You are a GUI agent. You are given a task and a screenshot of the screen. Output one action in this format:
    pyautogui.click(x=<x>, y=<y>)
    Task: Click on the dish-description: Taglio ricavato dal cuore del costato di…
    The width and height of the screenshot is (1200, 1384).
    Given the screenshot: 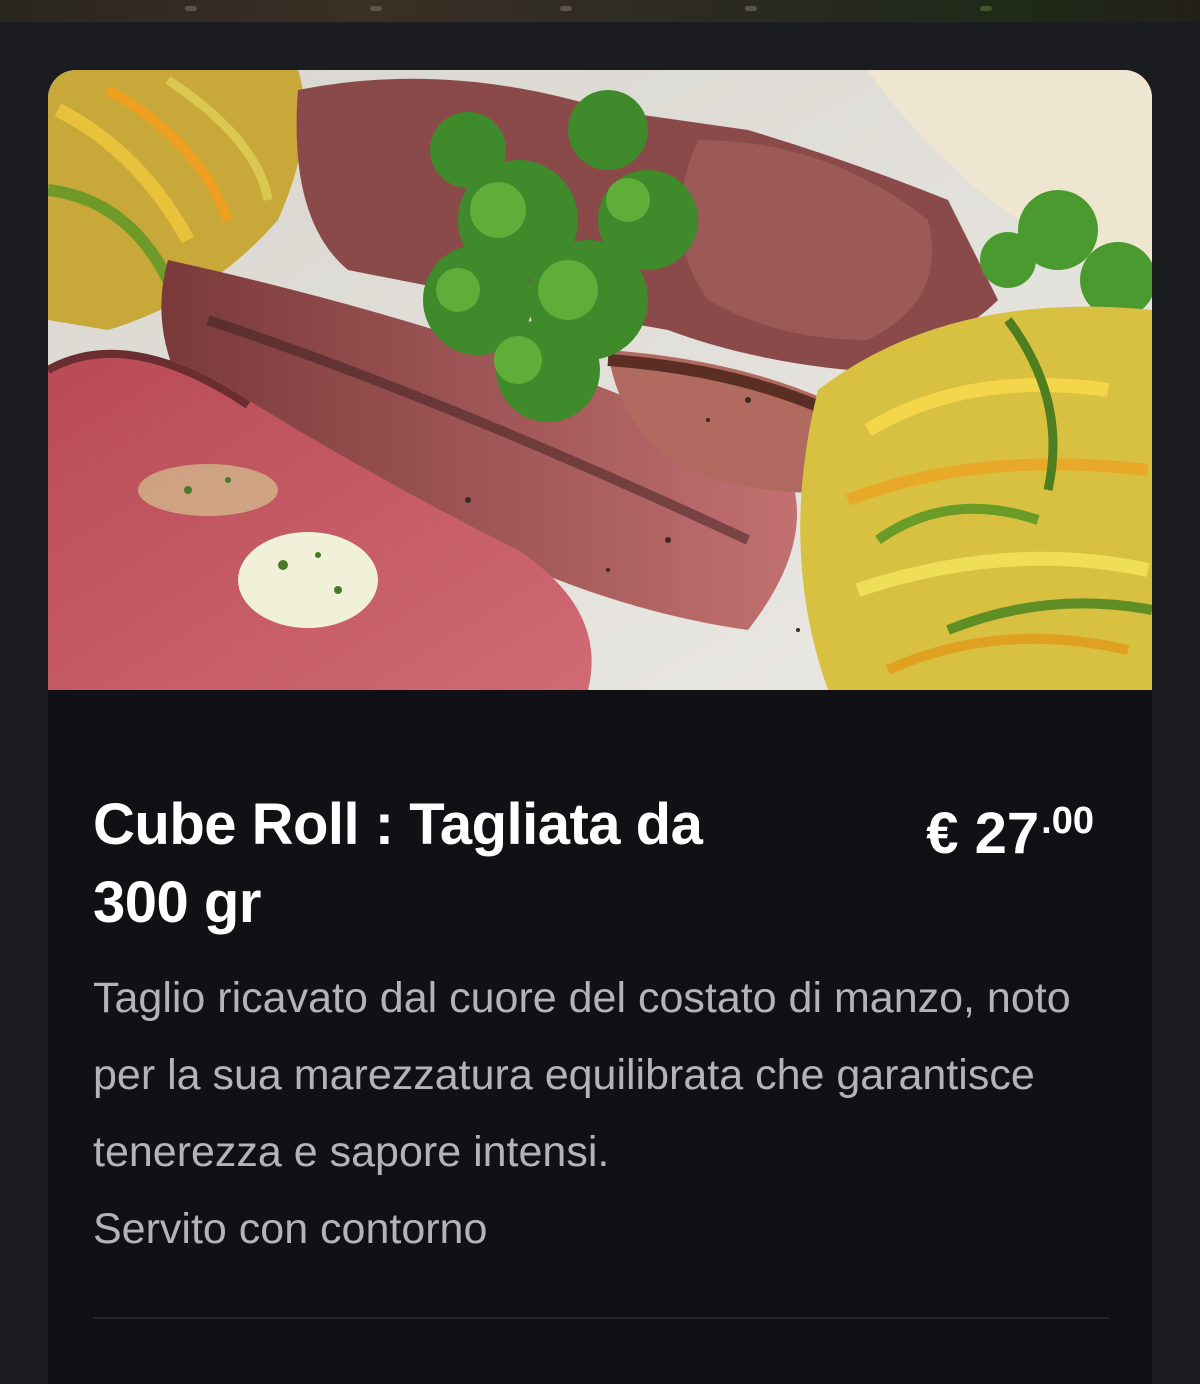 What is the action you would take?
    pyautogui.click(x=582, y=1075)
    